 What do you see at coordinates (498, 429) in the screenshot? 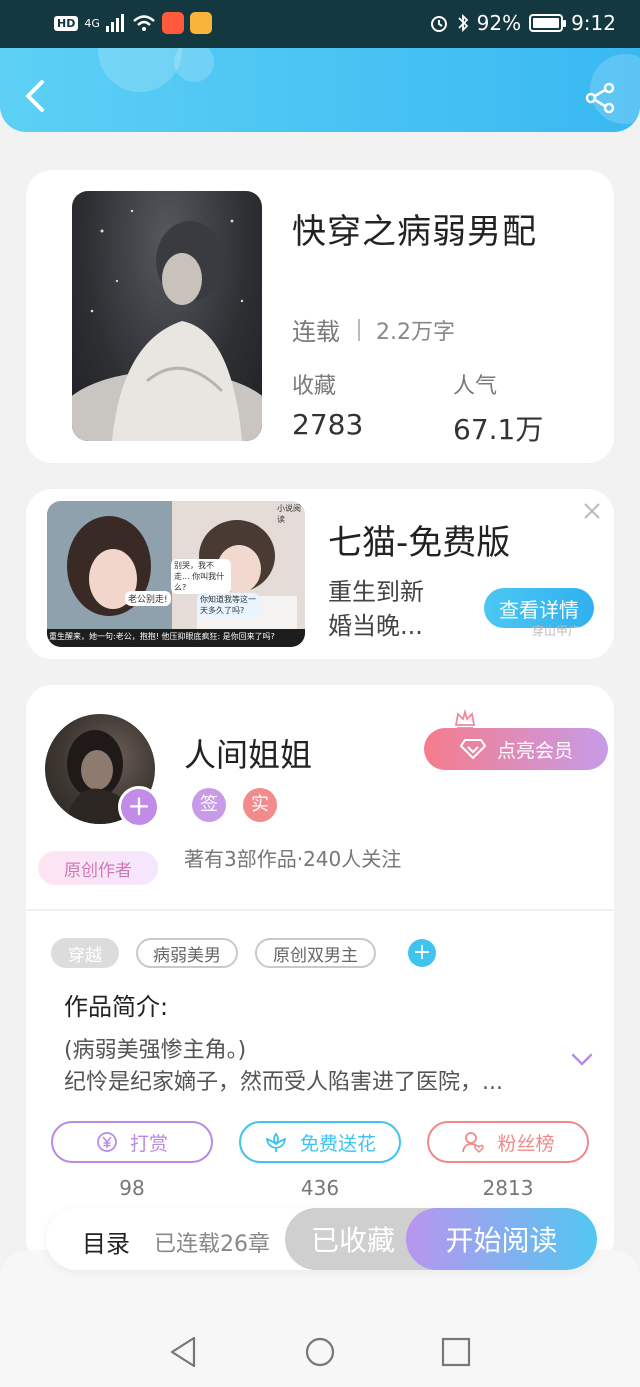
I see `popularity-value: 67.1万` at bounding box center [498, 429].